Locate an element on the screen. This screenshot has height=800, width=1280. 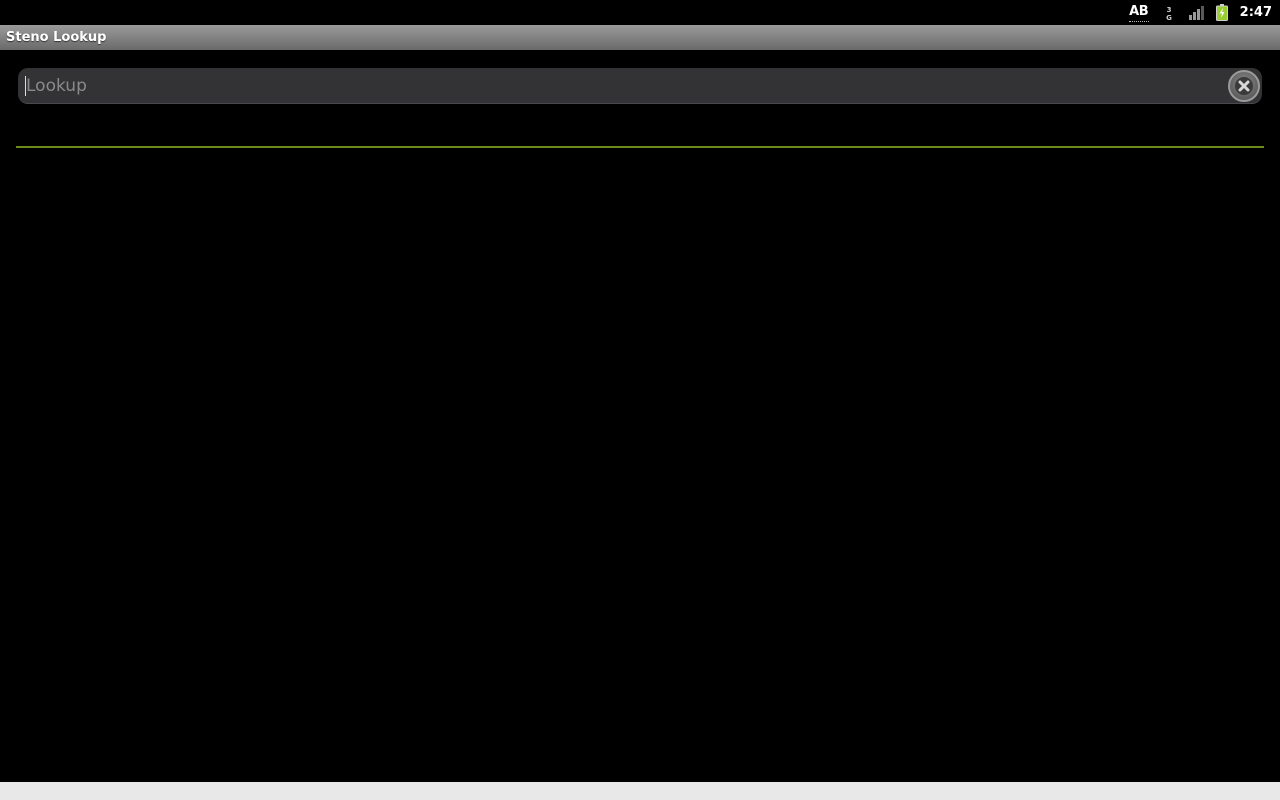
app-title: Steno Lookup is located at coordinates (56, 37).